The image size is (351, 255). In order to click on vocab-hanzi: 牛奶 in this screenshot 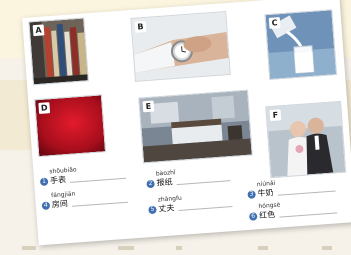, I will do `click(265, 193)`.